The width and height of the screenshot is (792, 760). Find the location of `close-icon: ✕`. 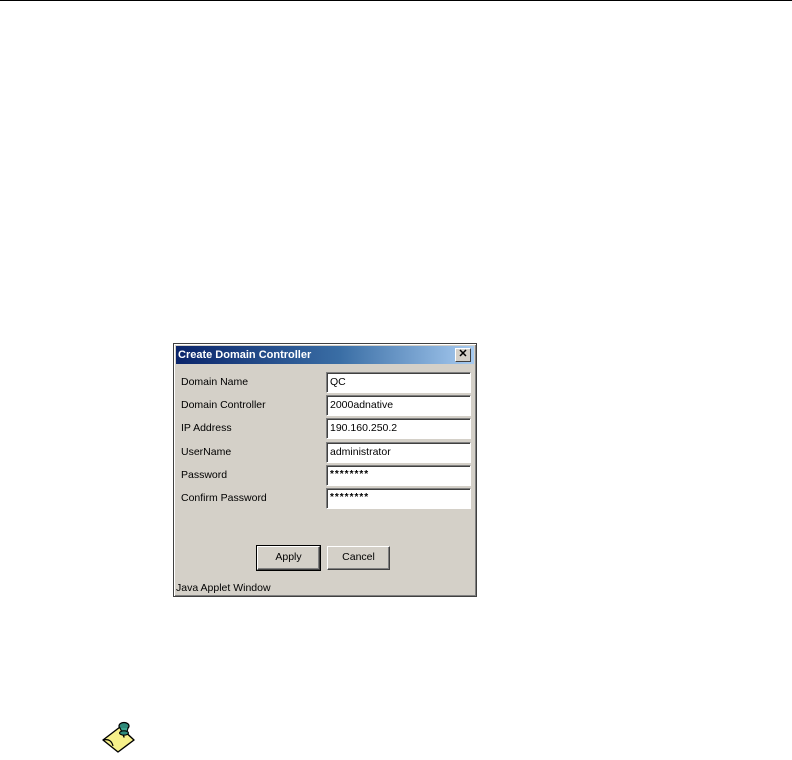

close-icon: ✕ is located at coordinates (463, 355).